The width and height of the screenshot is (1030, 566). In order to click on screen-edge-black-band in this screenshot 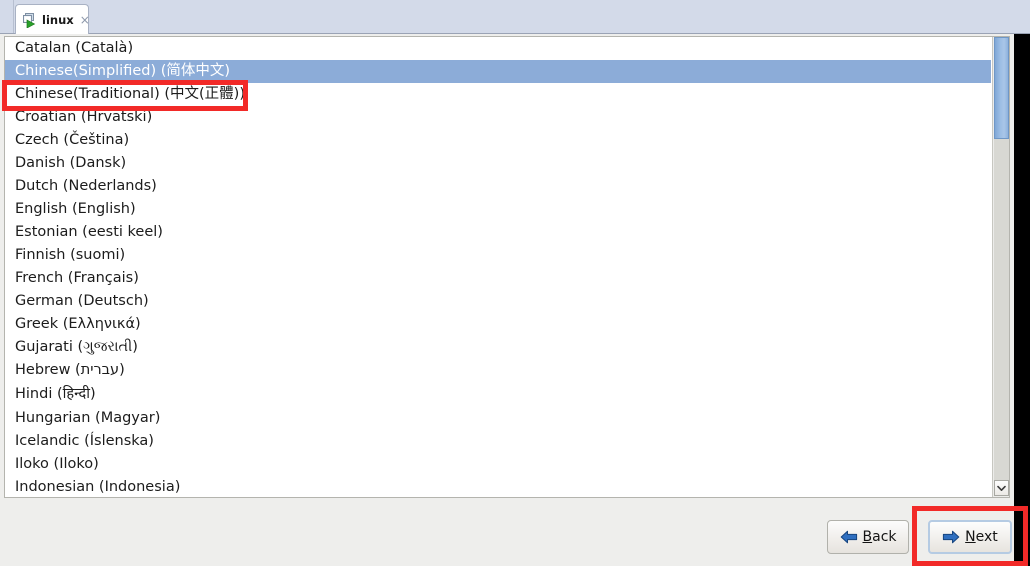, I will do `click(1022, 297)`.